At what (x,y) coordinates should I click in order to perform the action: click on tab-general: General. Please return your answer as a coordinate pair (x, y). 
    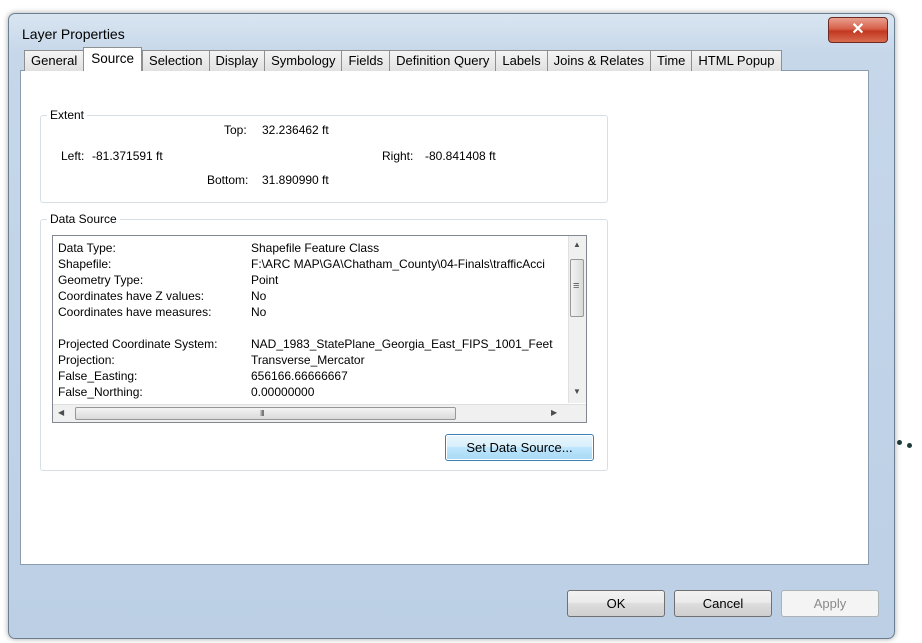
    Looking at the image, I should click on (54, 60).